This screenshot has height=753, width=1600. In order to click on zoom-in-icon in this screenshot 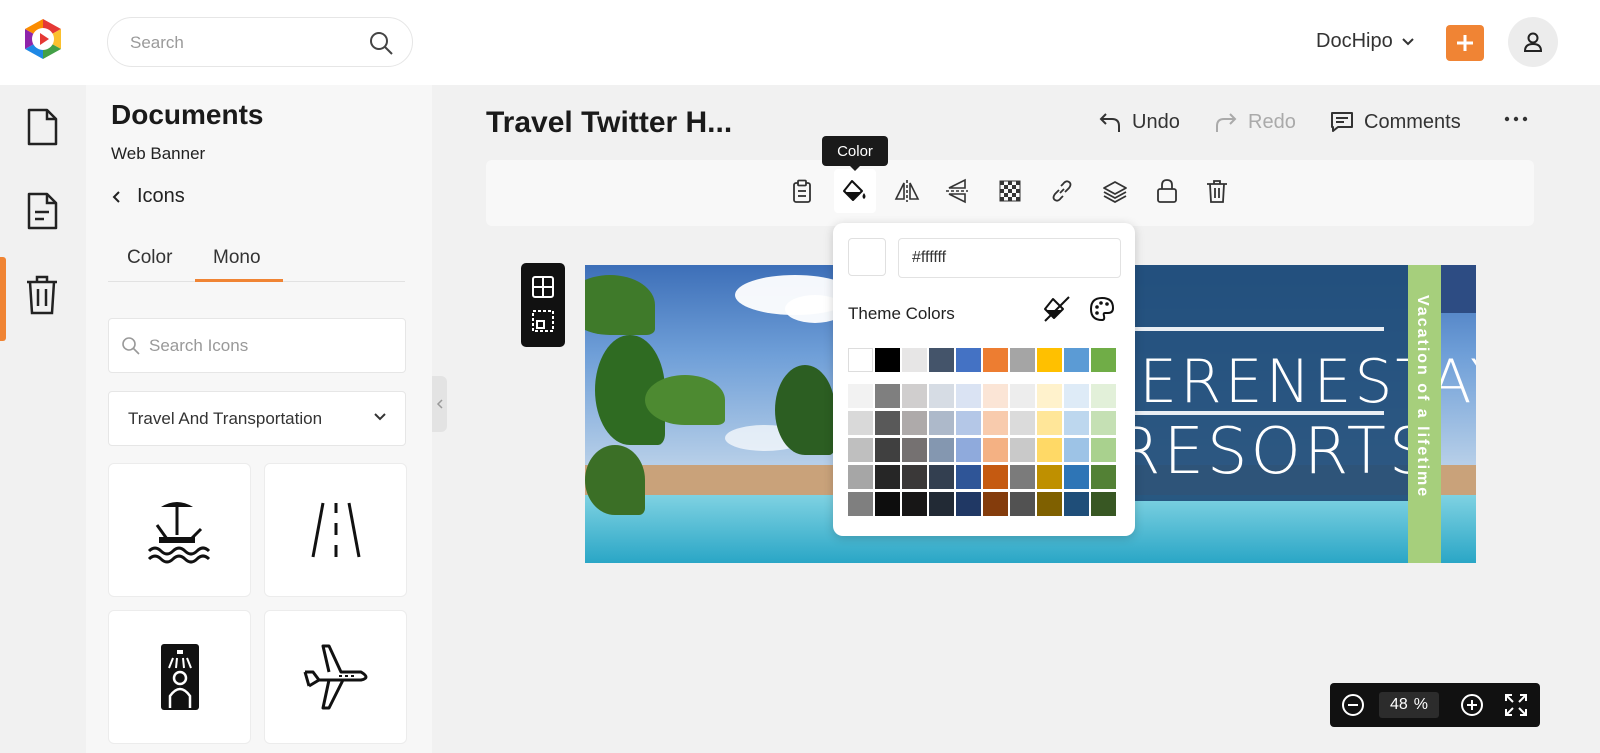, I will do `click(1472, 705)`.